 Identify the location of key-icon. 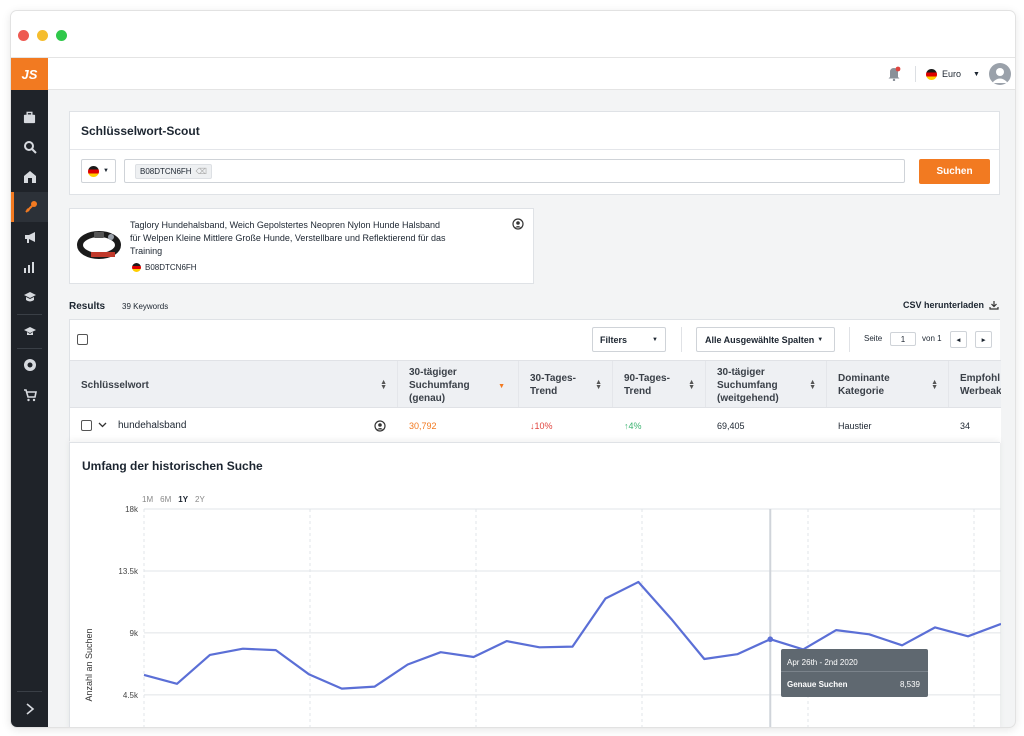
(31, 207).